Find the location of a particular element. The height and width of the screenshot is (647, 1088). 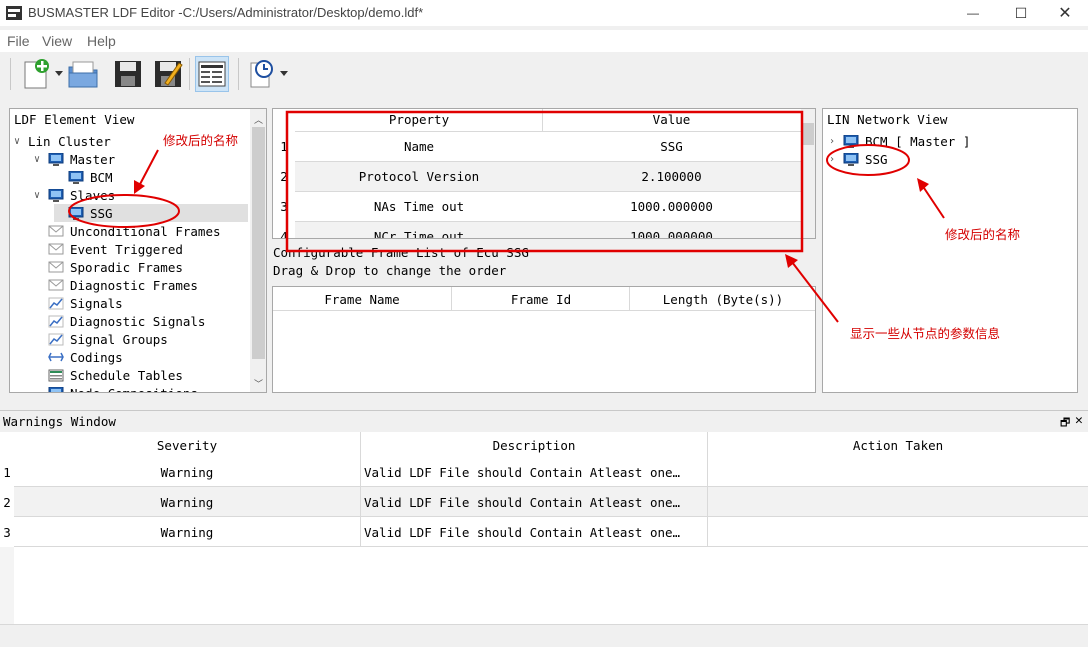

scroll-down-icon: ﹀ is located at coordinates (258, 383).